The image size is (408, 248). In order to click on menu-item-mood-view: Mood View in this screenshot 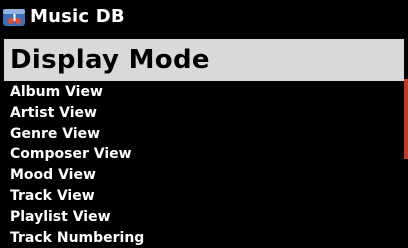, I will do `click(202, 175)`.